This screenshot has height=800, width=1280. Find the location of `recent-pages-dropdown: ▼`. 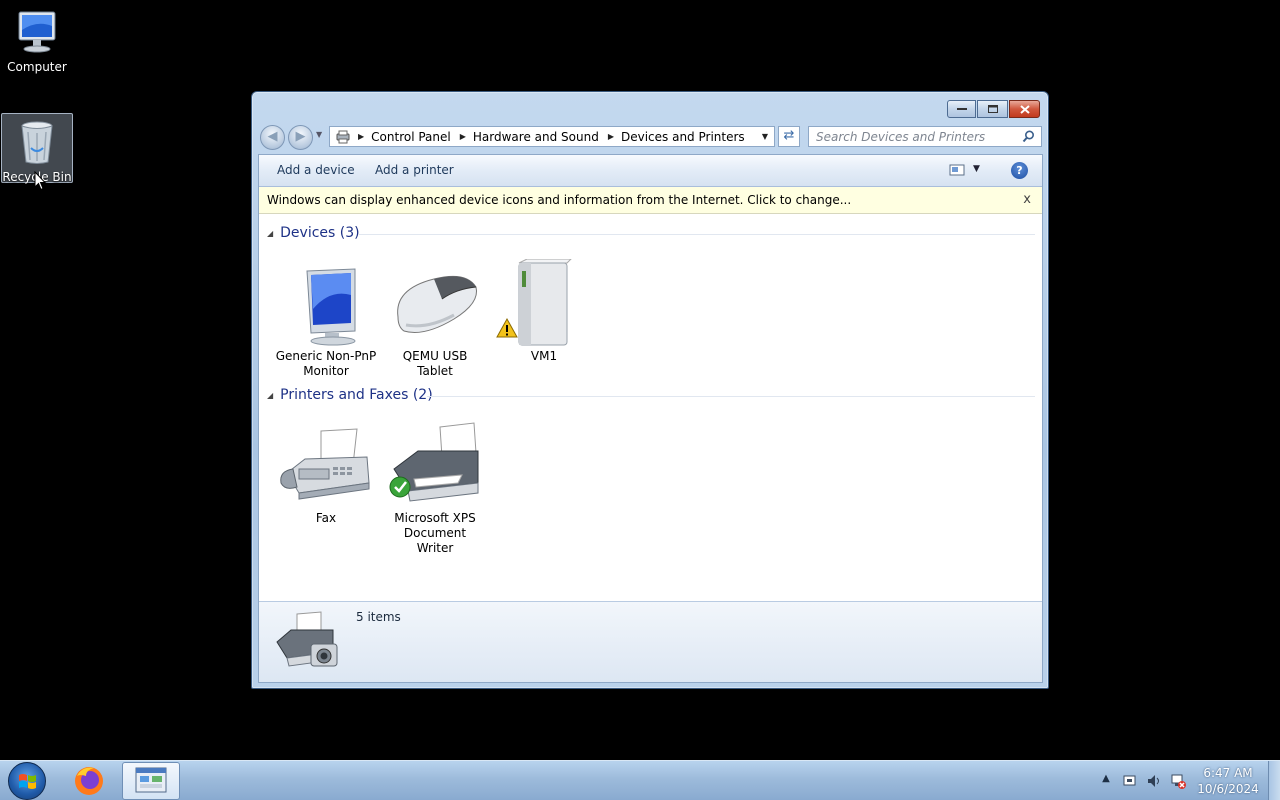

recent-pages-dropdown: ▼ is located at coordinates (319, 134).